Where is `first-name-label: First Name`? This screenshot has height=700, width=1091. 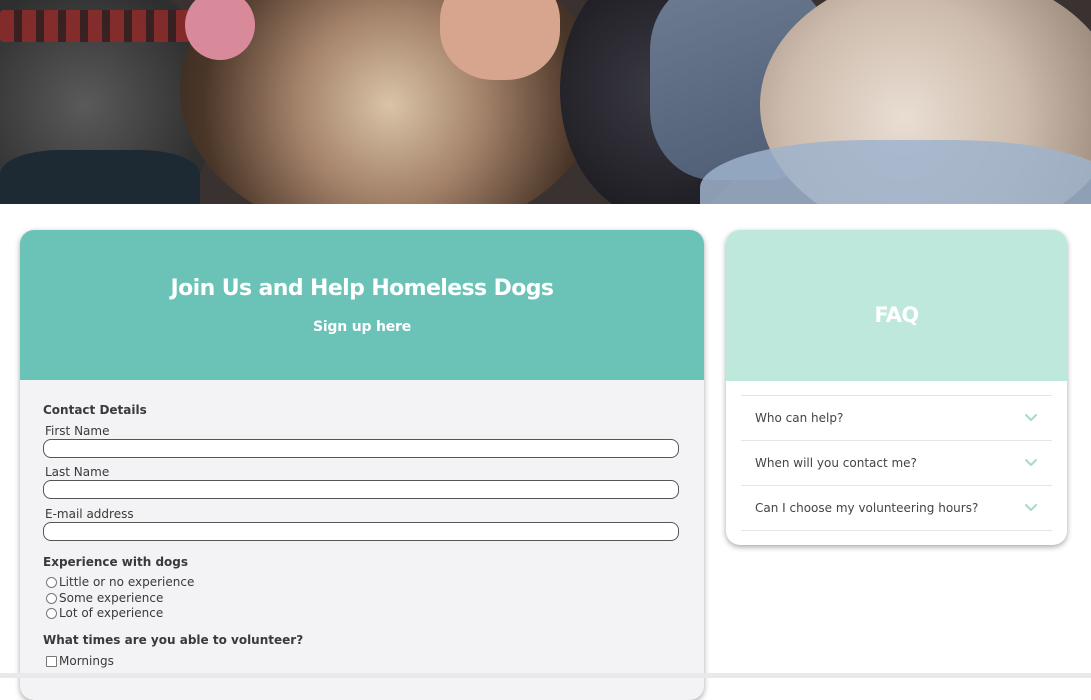 first-name-label: First Name is located at coordinates (77, 431).